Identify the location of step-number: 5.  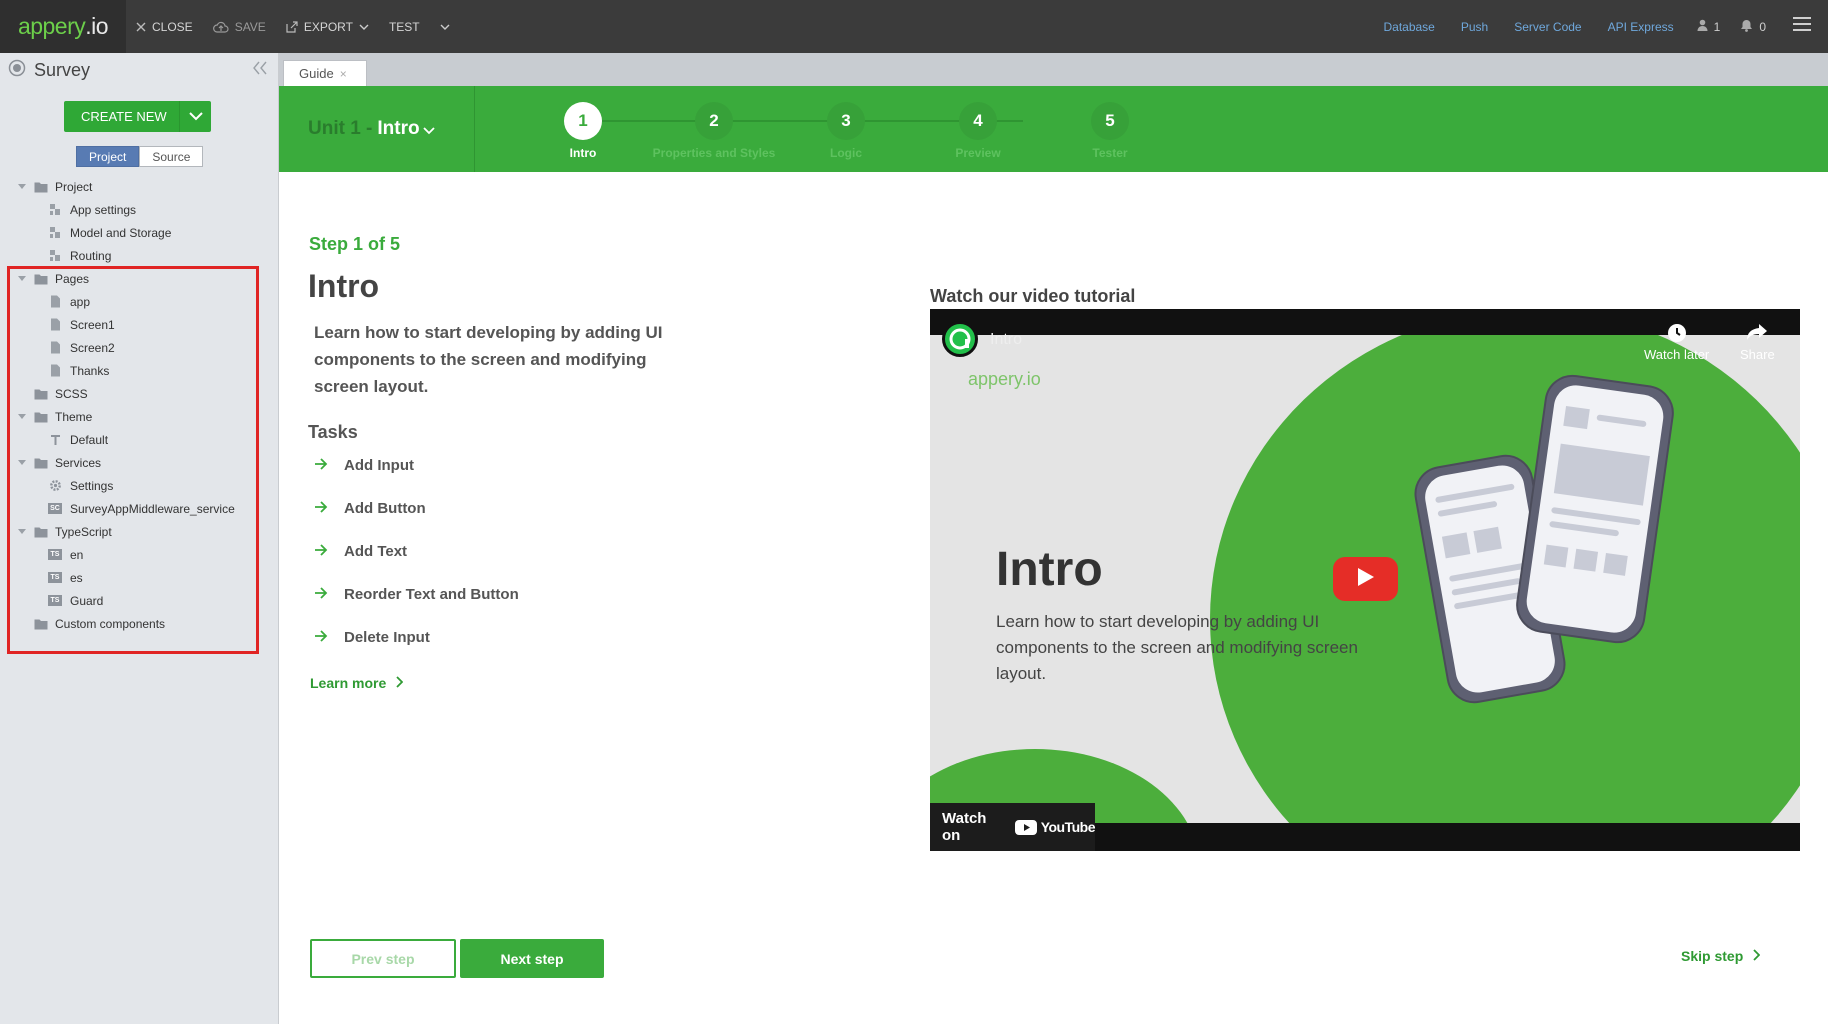
(1110, 121).